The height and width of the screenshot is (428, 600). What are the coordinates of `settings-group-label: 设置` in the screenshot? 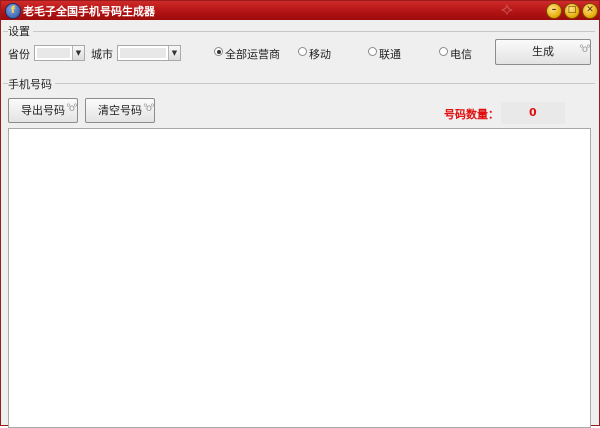 It's located at (20, 31).